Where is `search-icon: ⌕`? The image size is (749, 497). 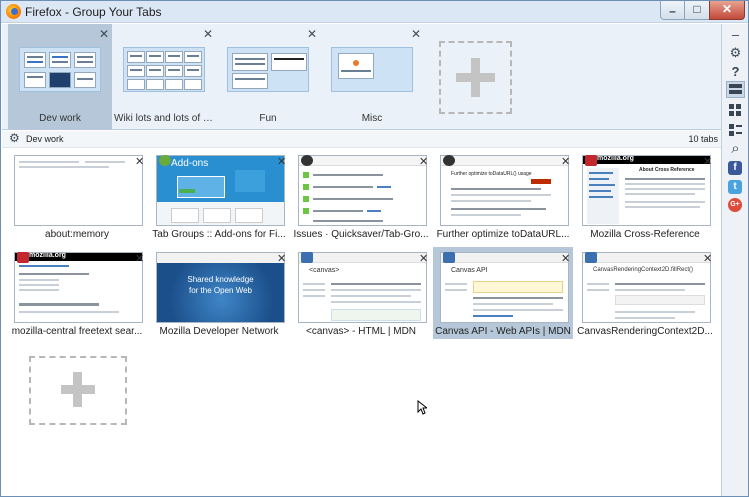 search-icon: ⌕ is located at coordinates (735, 148).